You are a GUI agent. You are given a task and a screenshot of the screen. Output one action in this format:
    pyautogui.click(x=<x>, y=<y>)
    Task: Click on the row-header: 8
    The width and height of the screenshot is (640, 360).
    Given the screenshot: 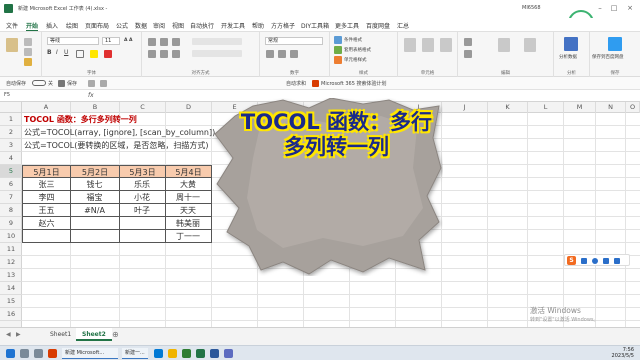 What is the action you would take?
    pyautogui.click(x=11, y=210)
    